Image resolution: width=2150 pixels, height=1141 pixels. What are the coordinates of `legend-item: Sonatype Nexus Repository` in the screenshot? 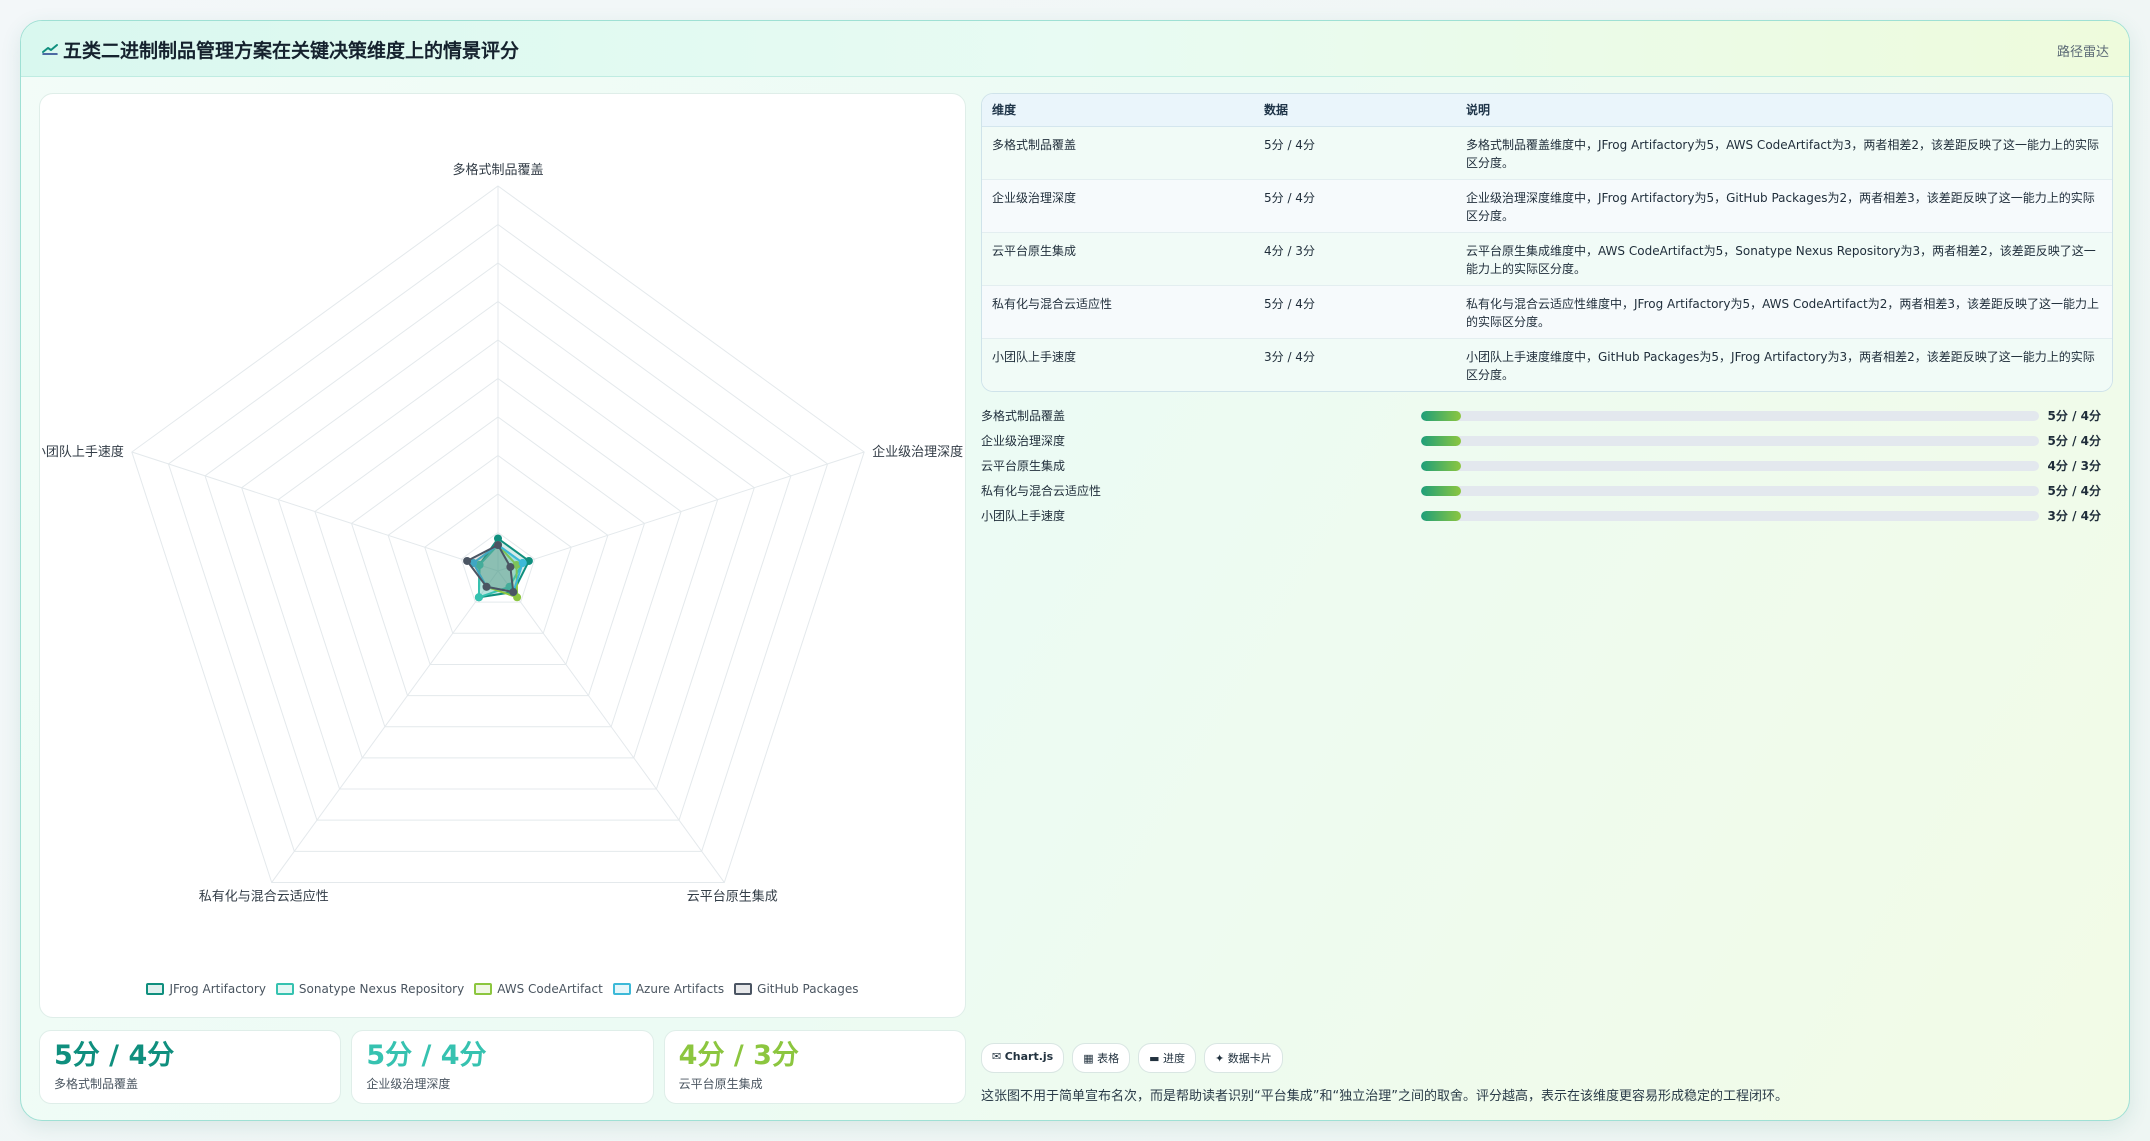 It's located at (370, 989).